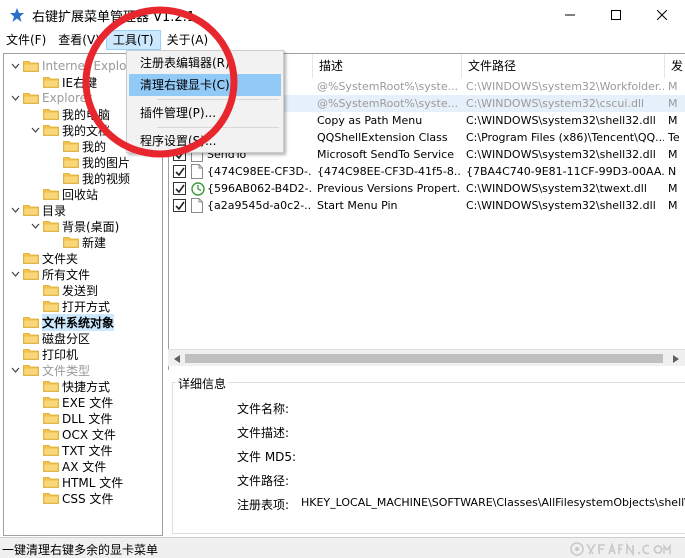  I want to click on tree-item: CSS 文件, so click(71, 498).